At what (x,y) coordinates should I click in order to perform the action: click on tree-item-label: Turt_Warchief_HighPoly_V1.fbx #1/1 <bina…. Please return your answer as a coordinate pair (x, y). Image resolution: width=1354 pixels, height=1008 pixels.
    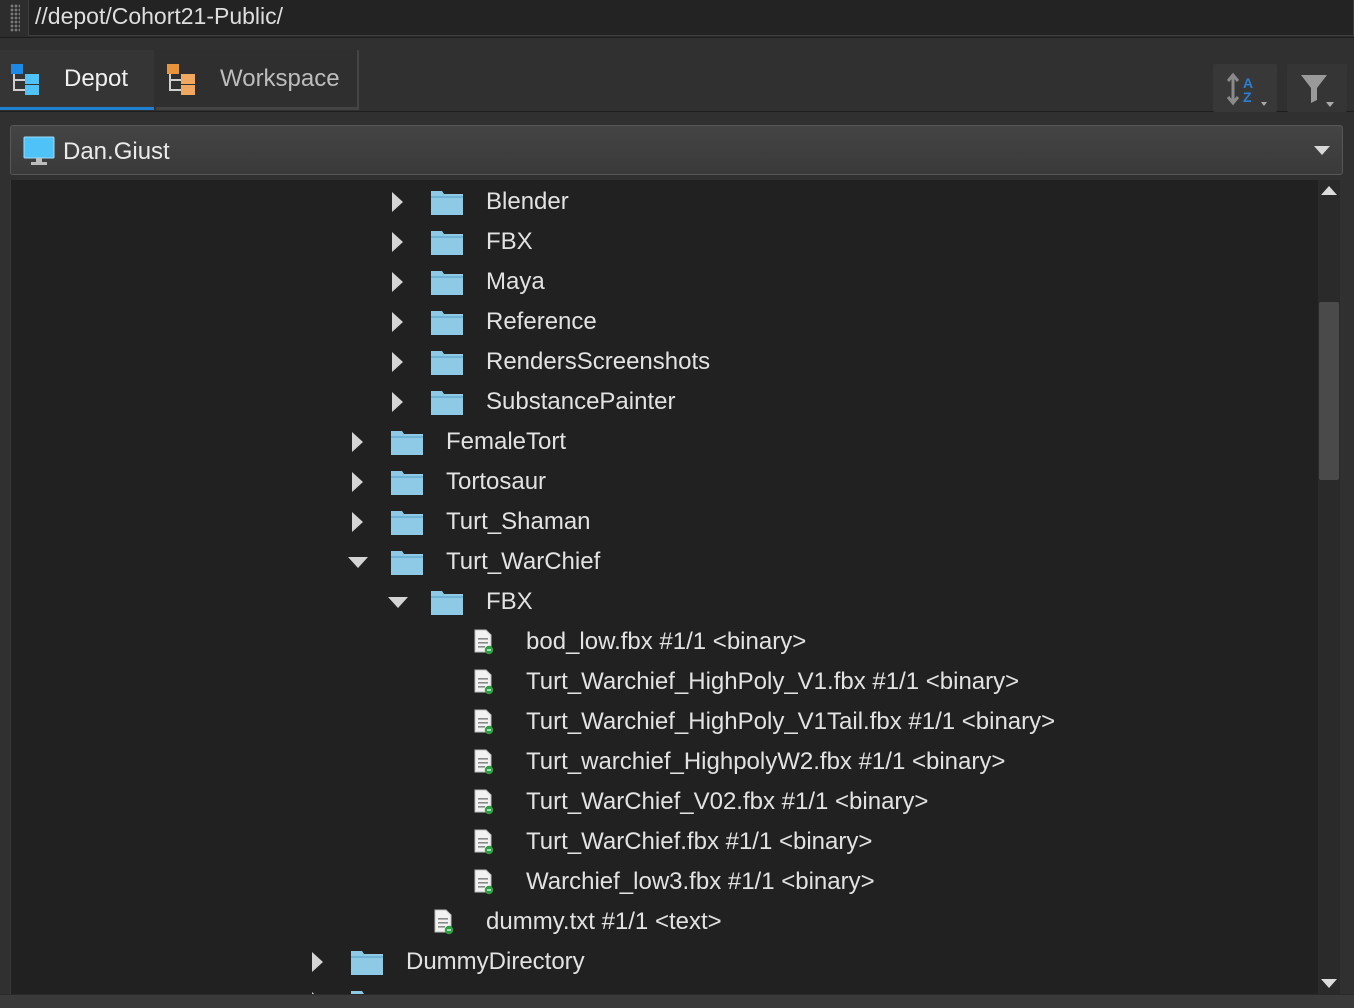
    Looking at the image, I should click on (773, 681).